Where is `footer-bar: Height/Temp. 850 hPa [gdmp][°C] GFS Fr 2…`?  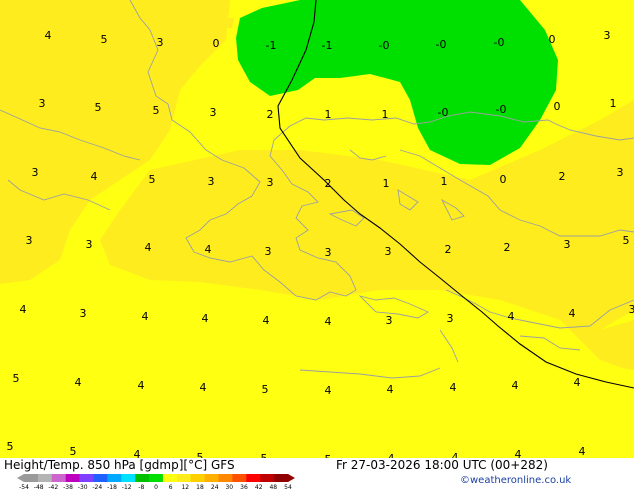
footer-bar: Height/Temp. 850 hPa [gdmp][°C] GFS Fr 2… is located at coordinates (317, 474).